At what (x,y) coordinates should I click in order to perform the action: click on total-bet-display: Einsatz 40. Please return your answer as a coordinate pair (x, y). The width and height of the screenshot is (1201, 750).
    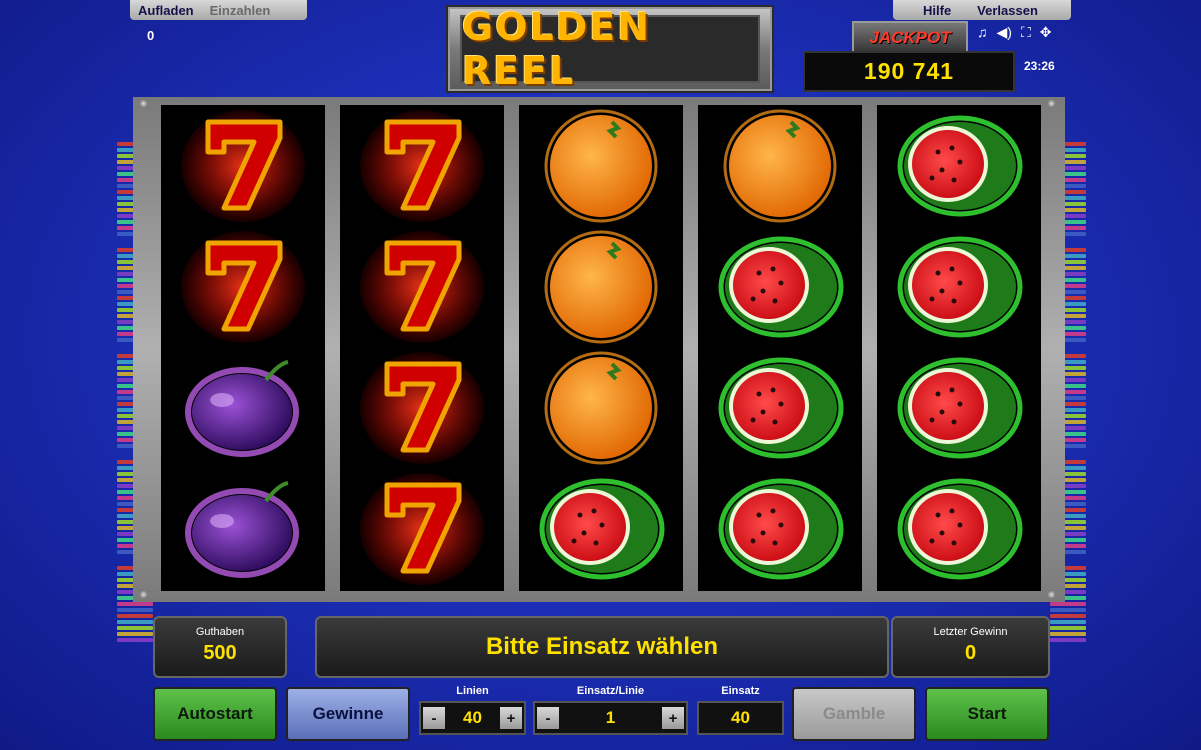
    Looking at the image, I should click on (740, 710).